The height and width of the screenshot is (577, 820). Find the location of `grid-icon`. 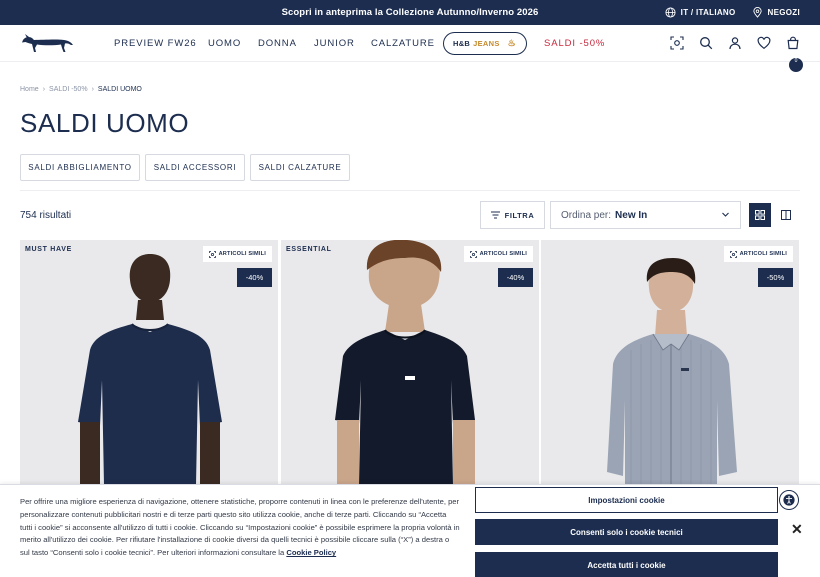

grid-icon is located at coordinates (760, 215).